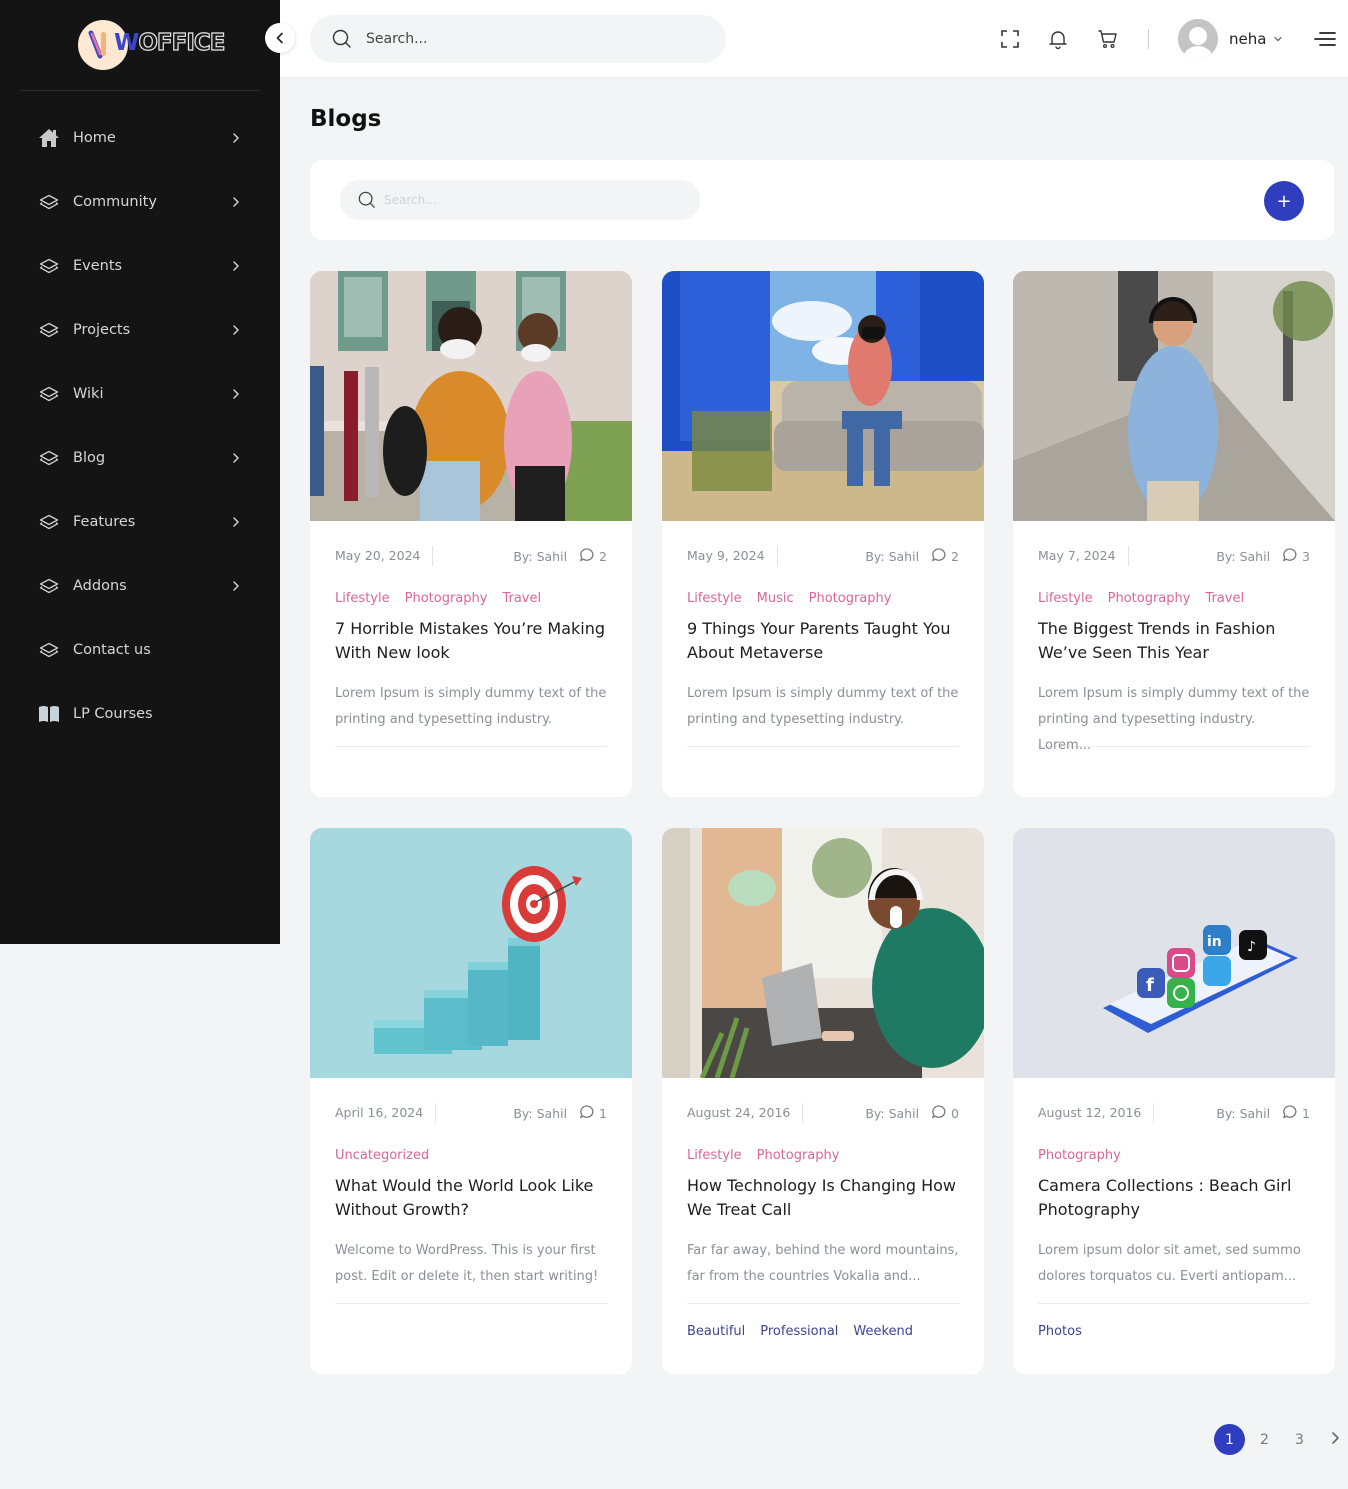 The image size is (1348, 1489). Describe the element at coordinates (823, 556) in the screenshot. I see `post-meta: May 9, 2024 By: Sahil 2` at that location.